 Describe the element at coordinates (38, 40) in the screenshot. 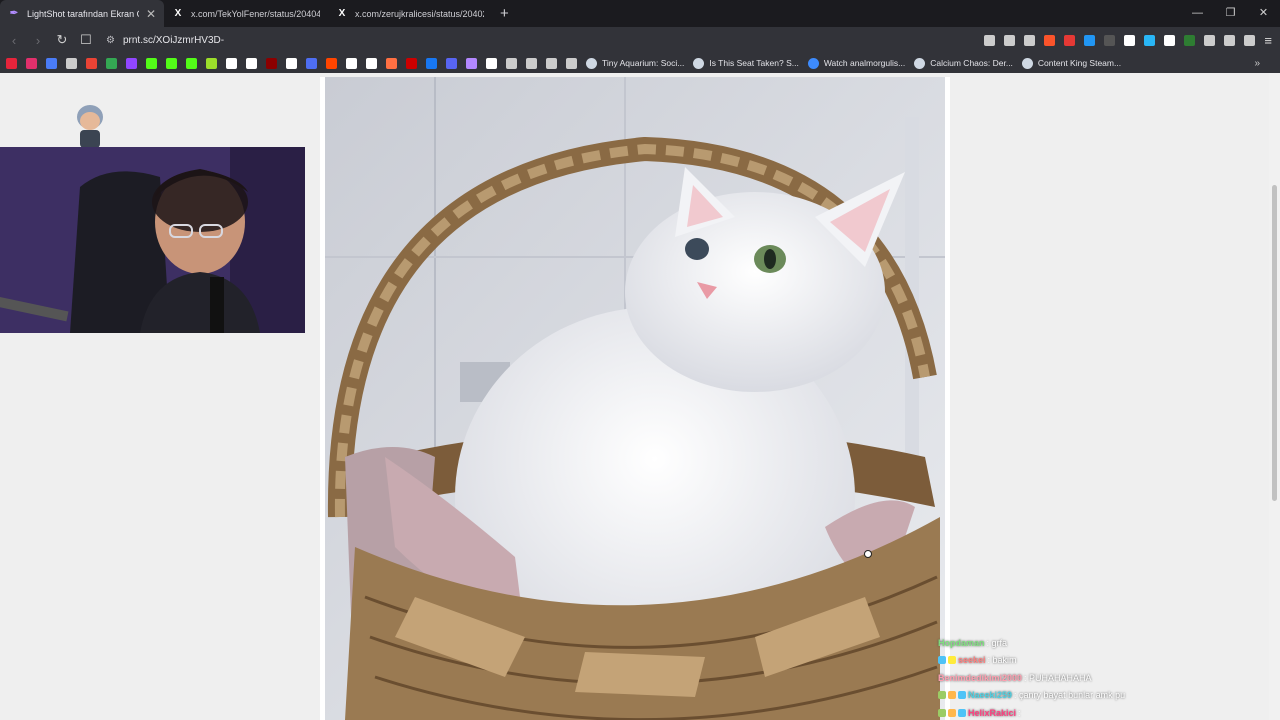

I see `forward-button: ›` at that location.